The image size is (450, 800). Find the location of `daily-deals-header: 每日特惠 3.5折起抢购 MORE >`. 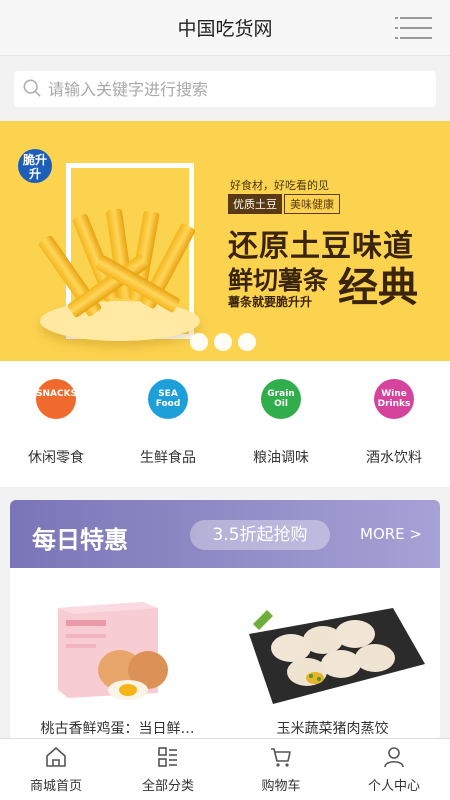

daily-deals-header: 每日特惠 3.5折起抢购 MORE > is located at coordinates (225, 534).